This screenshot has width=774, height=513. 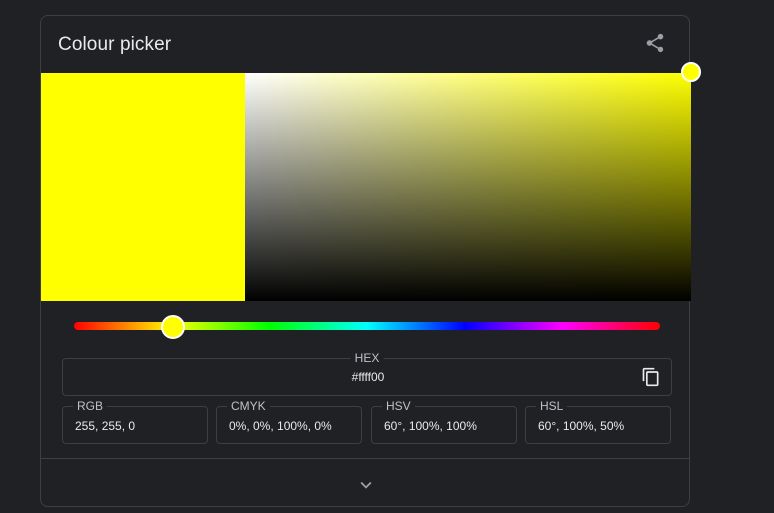 I want to click on copy-button, so click(x=651, y=377).